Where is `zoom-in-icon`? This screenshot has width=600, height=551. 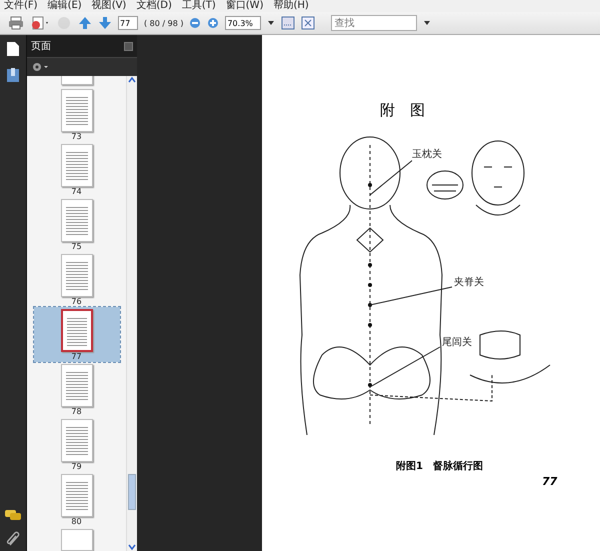
zoom-in-icon is located at coordinates (213, 23).